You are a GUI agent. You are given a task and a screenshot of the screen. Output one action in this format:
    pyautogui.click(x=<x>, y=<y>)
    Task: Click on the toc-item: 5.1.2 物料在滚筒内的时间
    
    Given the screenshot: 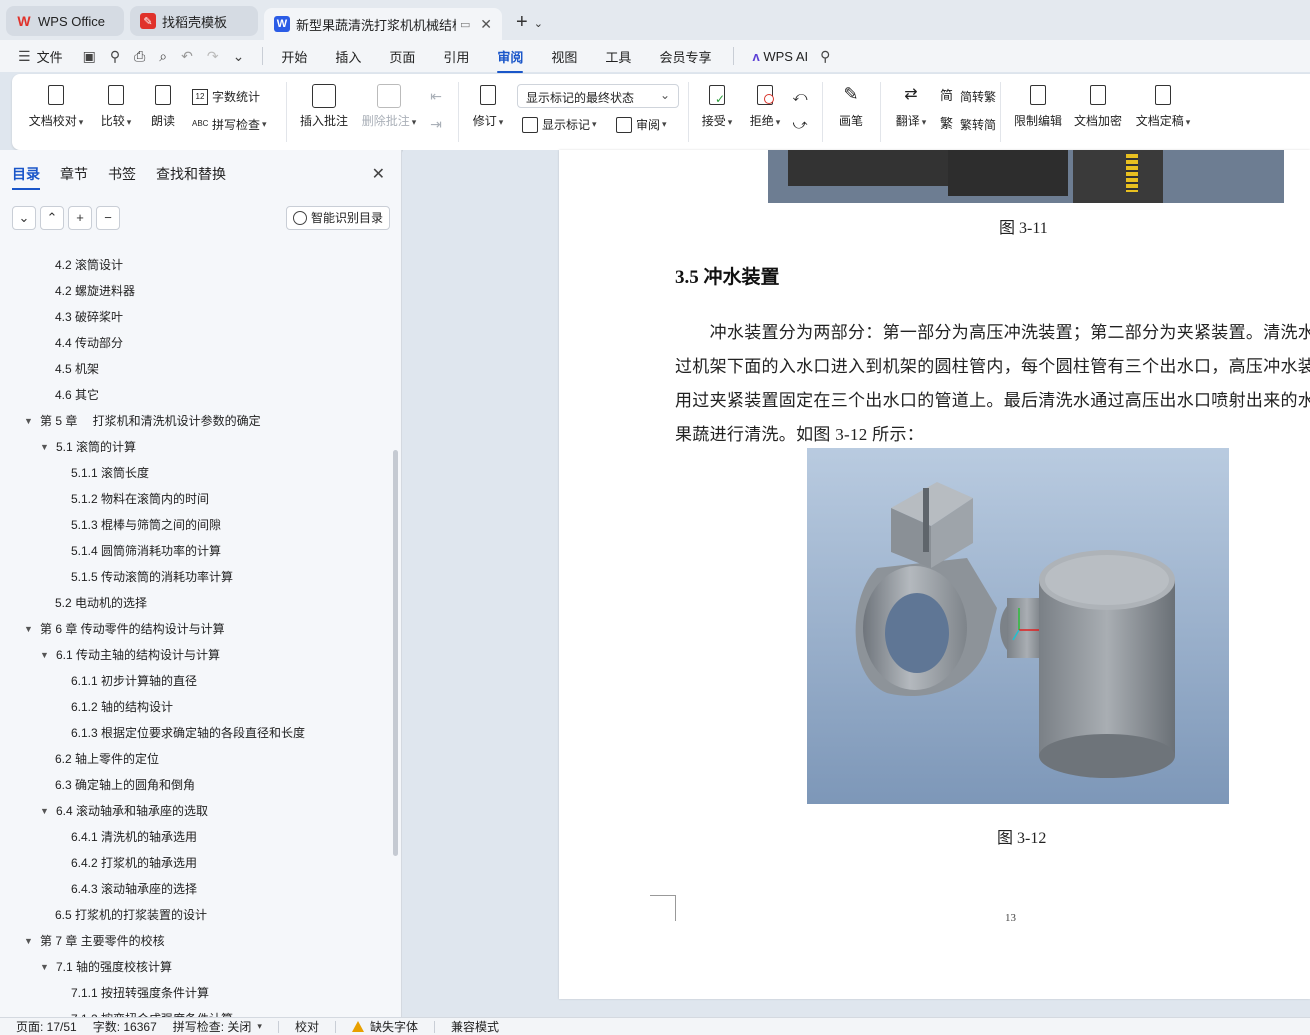 What is the action you would take?
    pyautogui.click(x=140, y=498)
    